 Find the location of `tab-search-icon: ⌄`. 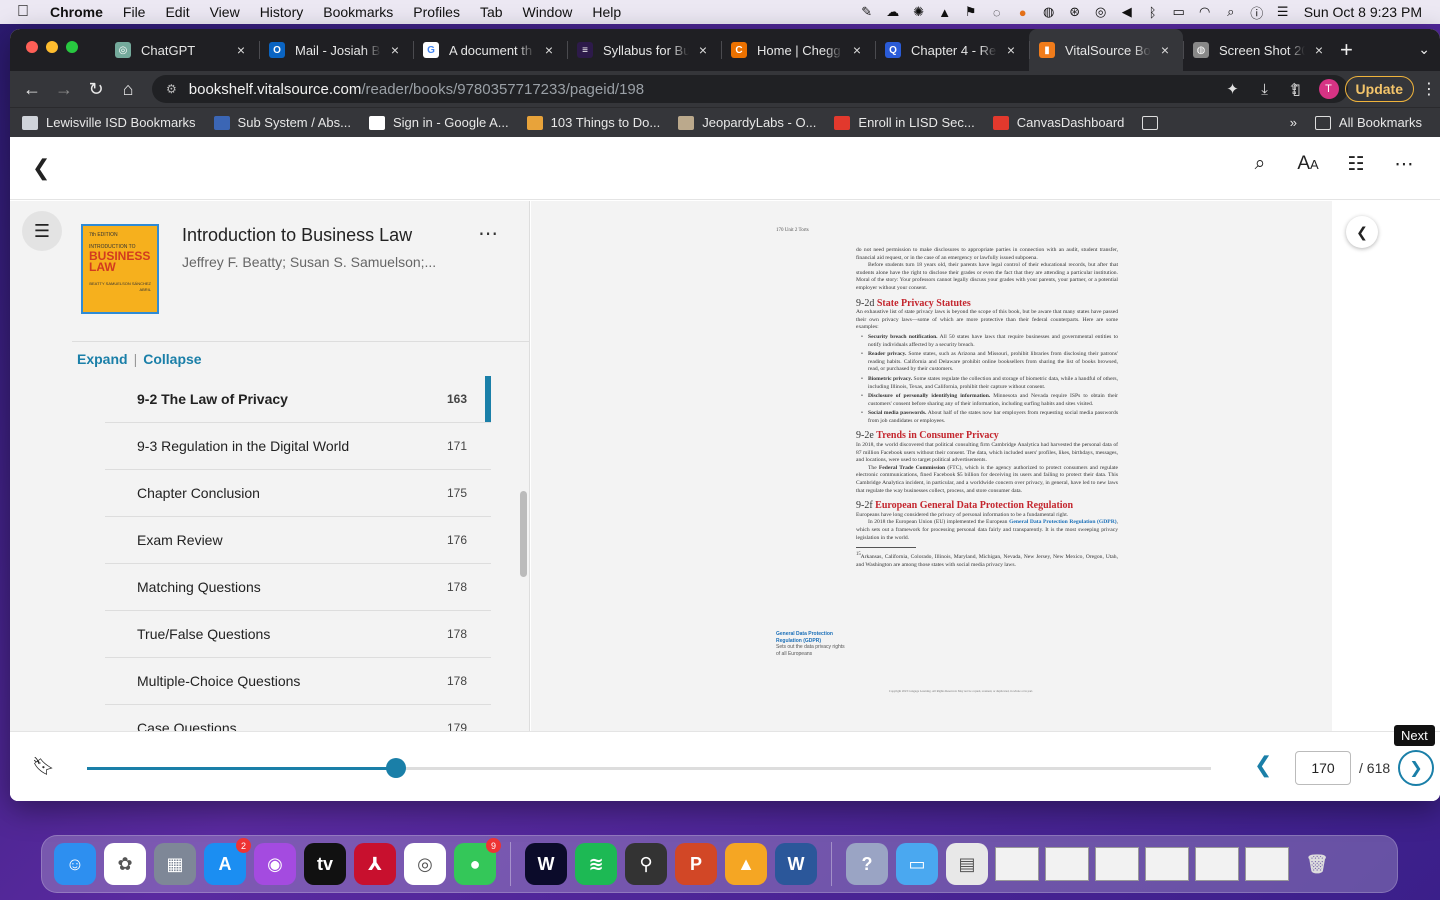

tab-search-icon: ⌄ is located at coordinates (1424, 49).